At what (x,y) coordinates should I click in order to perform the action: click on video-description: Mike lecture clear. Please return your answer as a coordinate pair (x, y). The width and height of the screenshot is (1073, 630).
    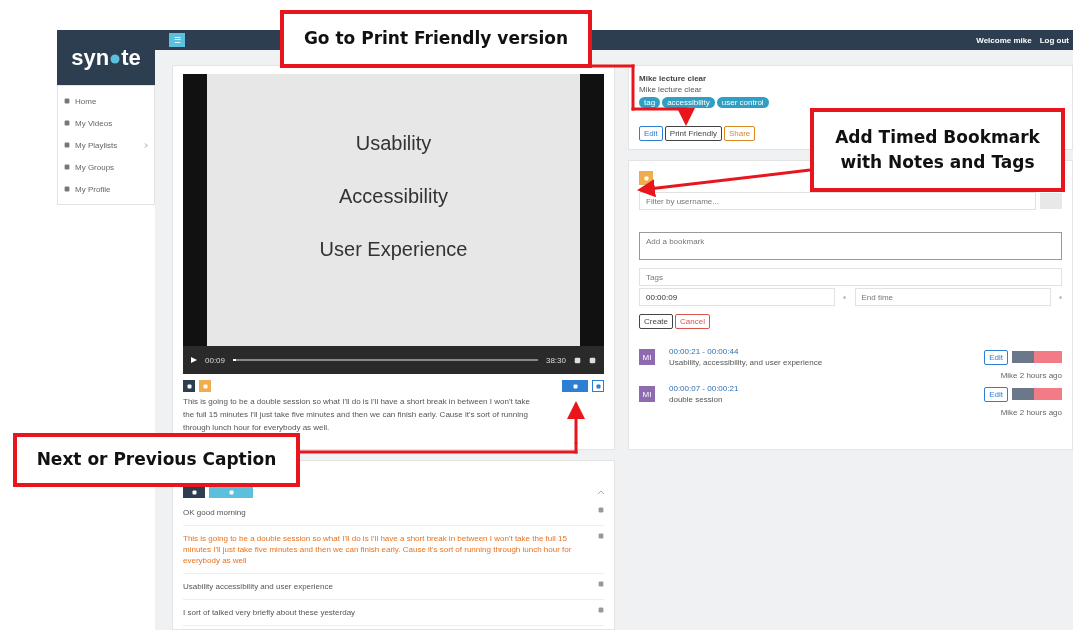
    Looking at the image, I should click on (671, 89).